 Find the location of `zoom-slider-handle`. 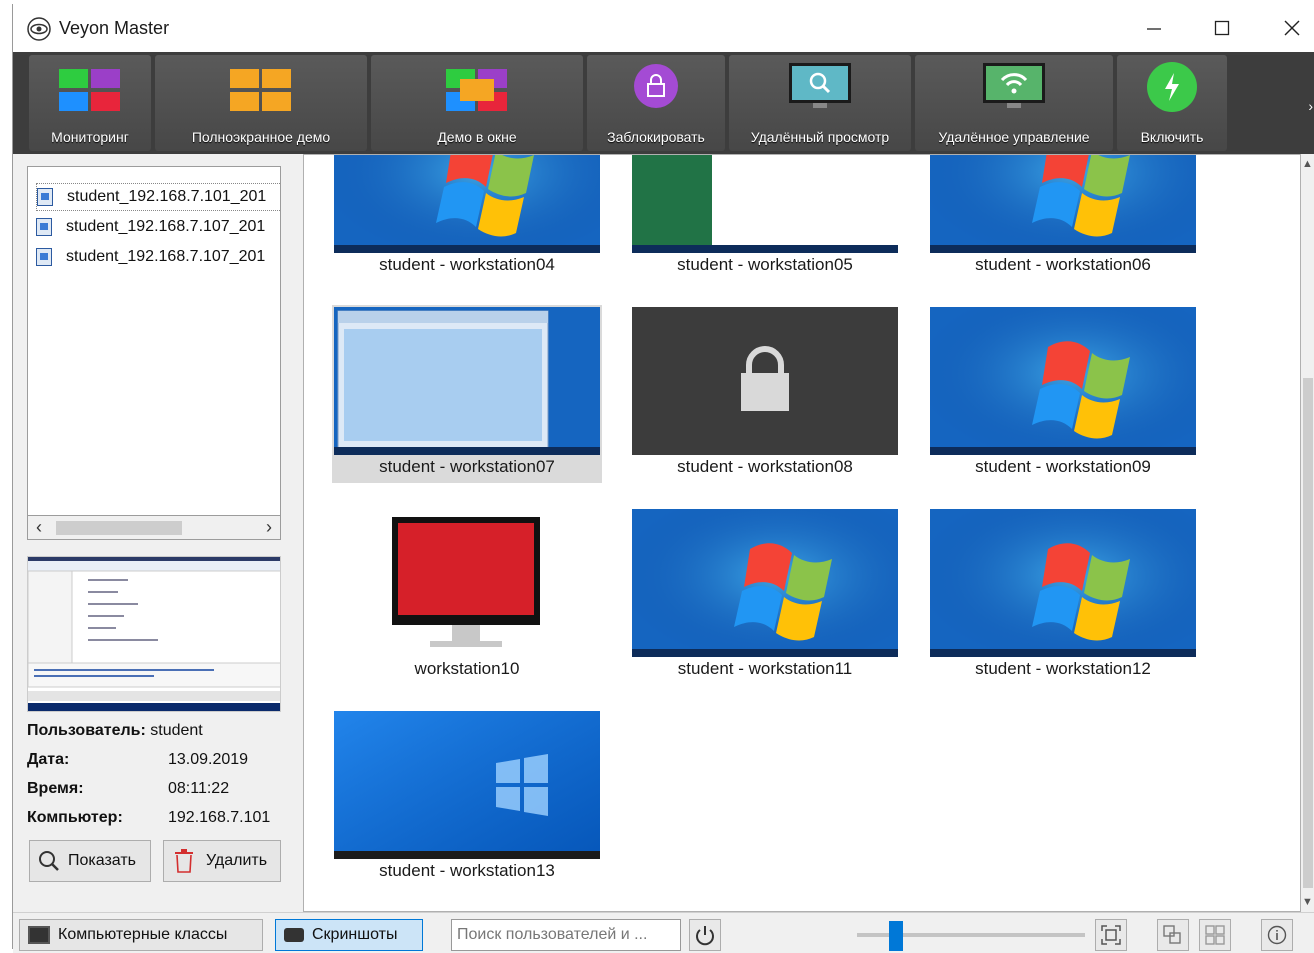

zoom-slider-handle is located at coordinates (896, 936).